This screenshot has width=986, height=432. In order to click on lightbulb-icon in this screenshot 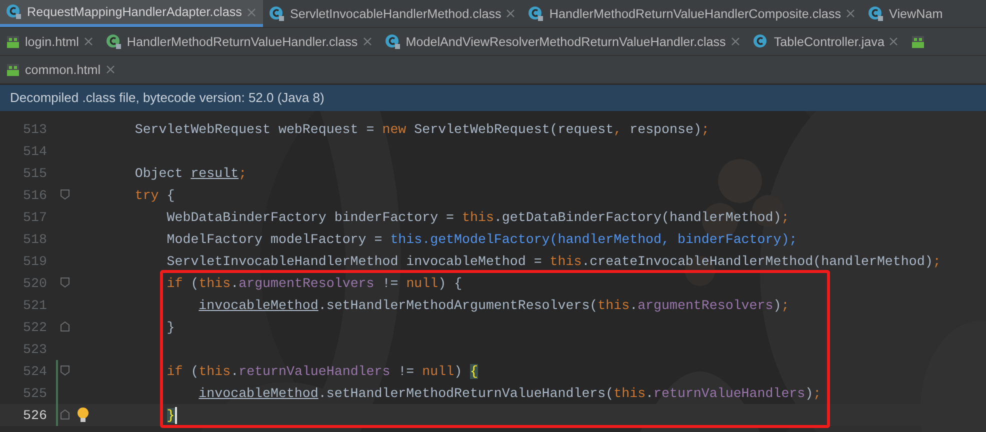, I will do `click(83, 415)`.